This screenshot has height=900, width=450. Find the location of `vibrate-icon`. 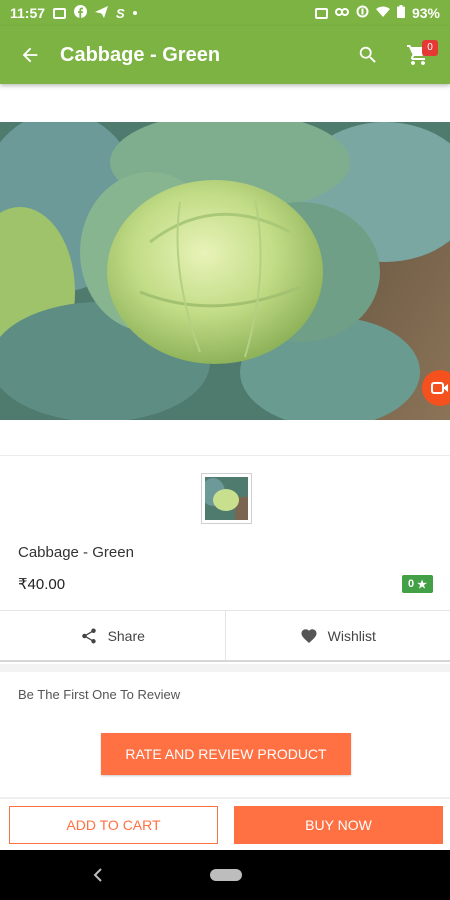

vibrate-icon is located at coordinates (321, 13).